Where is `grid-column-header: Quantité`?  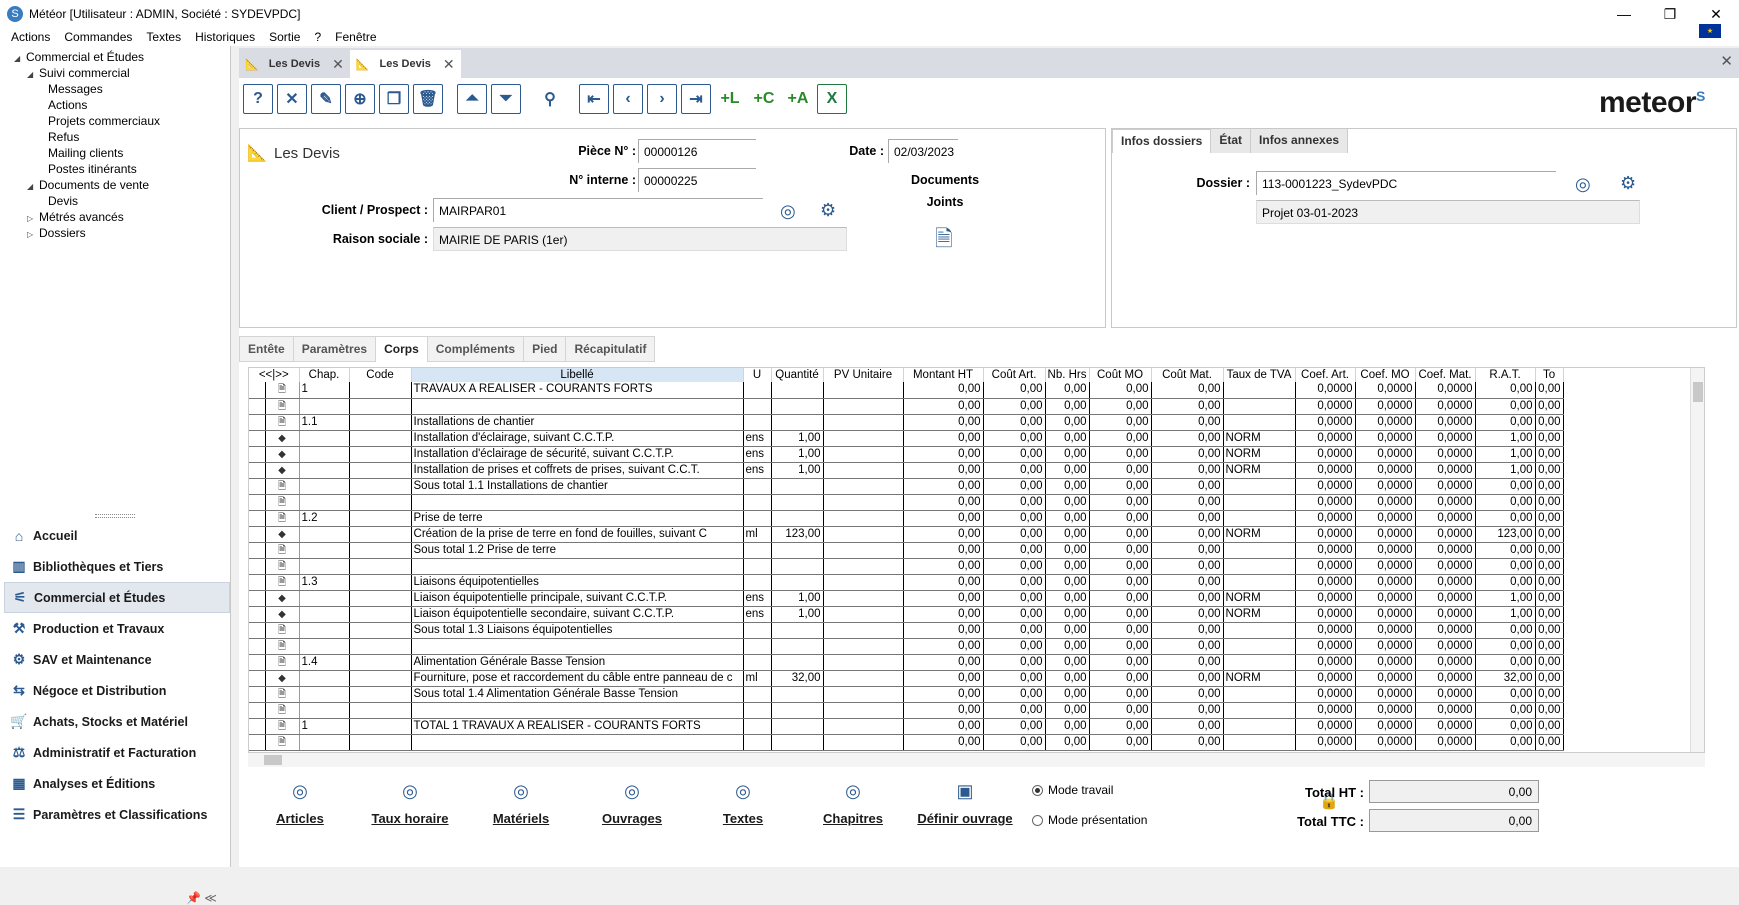 grid-column-header: Quantité is located at coordinates (797, 375).